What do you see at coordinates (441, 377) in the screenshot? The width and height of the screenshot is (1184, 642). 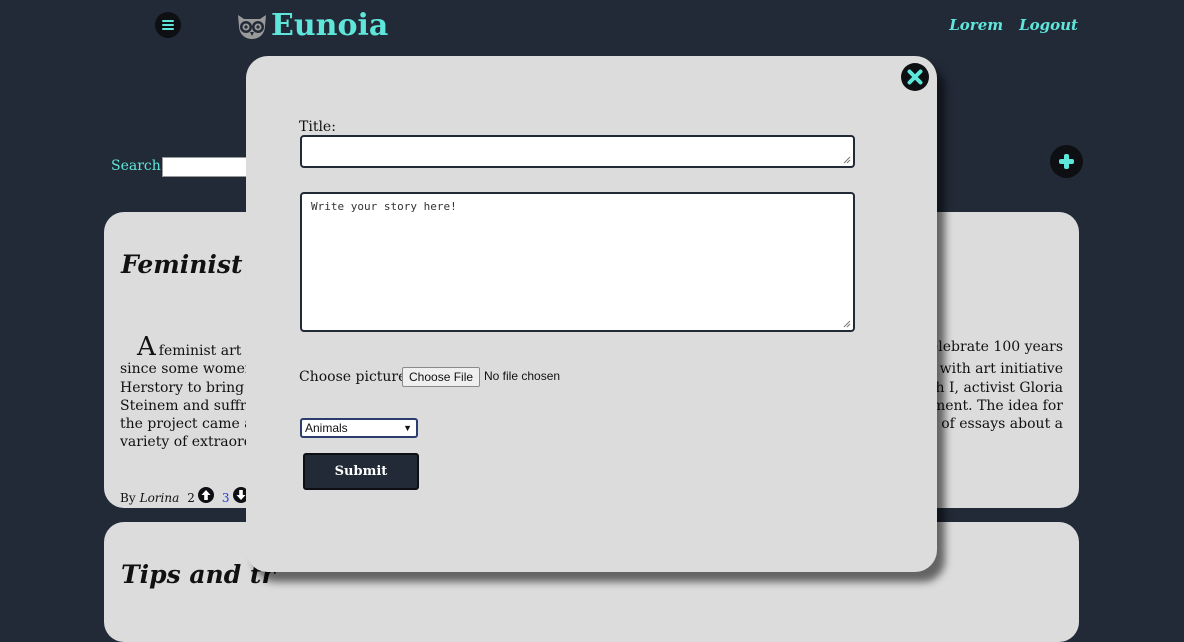 I see `choose-file-button: Choose File` at bounding box center [441, 377].